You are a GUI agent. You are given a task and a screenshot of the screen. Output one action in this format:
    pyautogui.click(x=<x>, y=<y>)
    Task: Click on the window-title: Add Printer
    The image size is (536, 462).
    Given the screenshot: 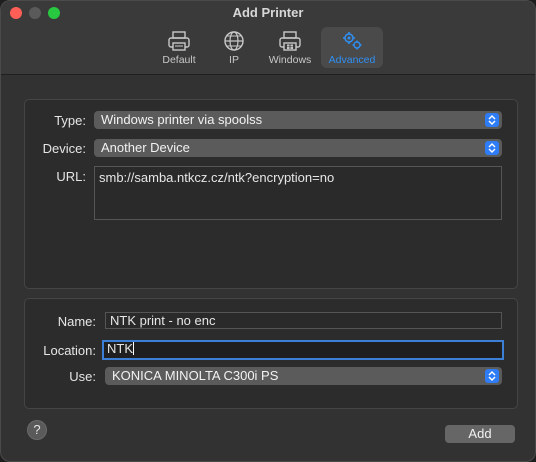 What is the action you would take?
    pyautogui.click(x=268, y=12)
    